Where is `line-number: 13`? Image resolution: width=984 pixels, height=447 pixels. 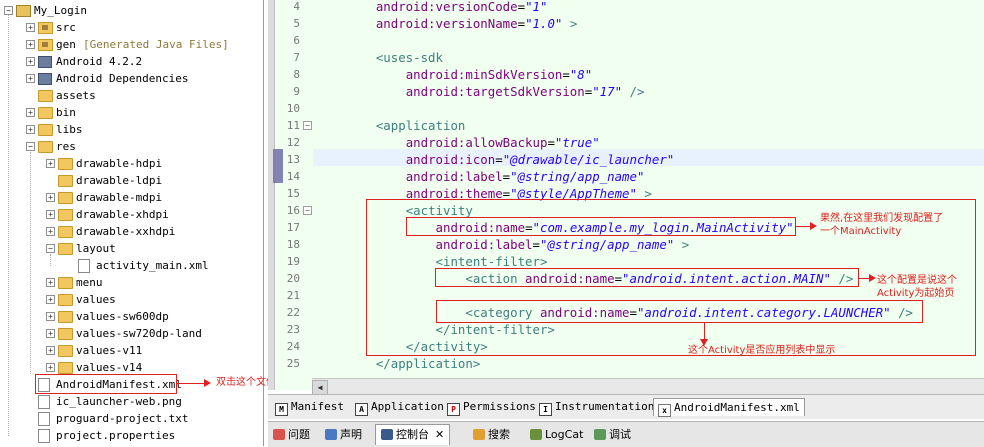 line-number: 13 is located at coordinates (293, 159).